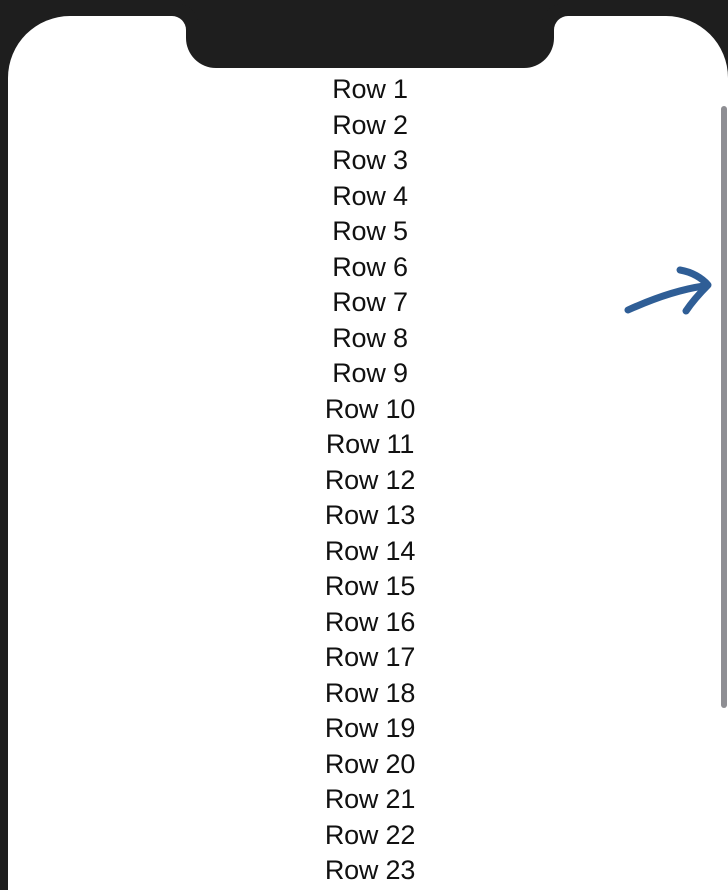  Describe the element at coordinates (368, 445) in the screenshot. I see `list-item: Row 11` at that location.